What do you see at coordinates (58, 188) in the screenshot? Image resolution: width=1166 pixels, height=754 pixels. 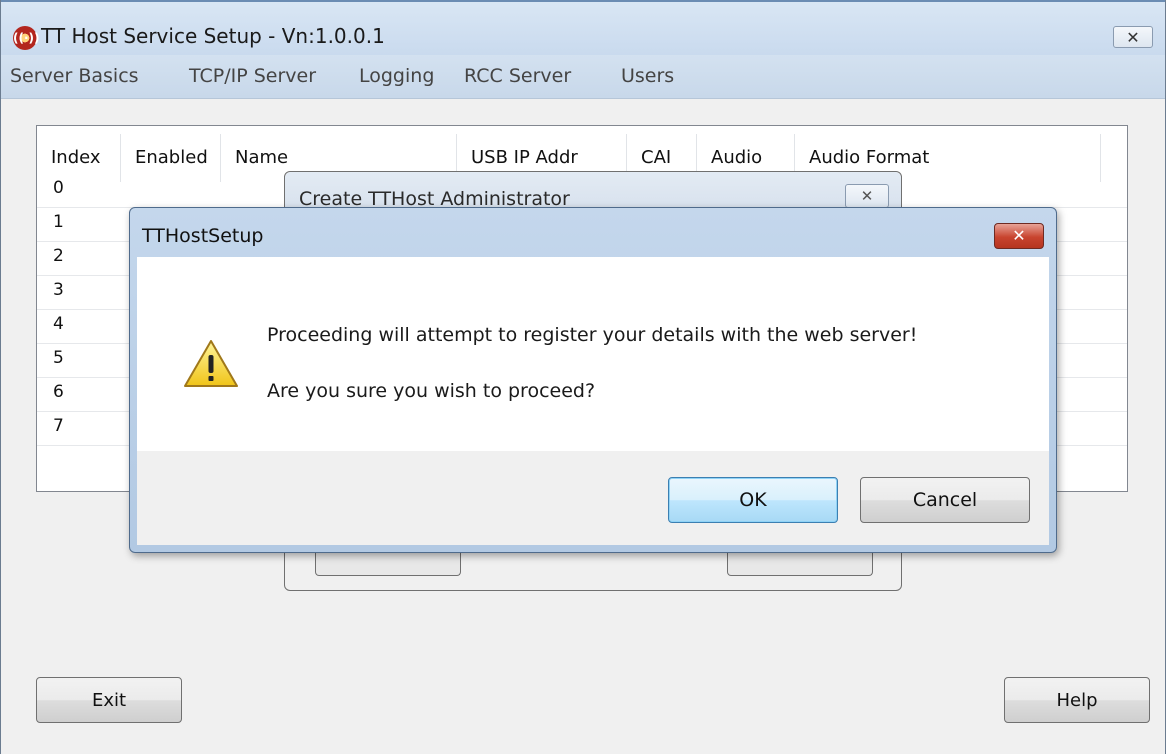 I see `row-index: 0` at bounding box center [58, 188].